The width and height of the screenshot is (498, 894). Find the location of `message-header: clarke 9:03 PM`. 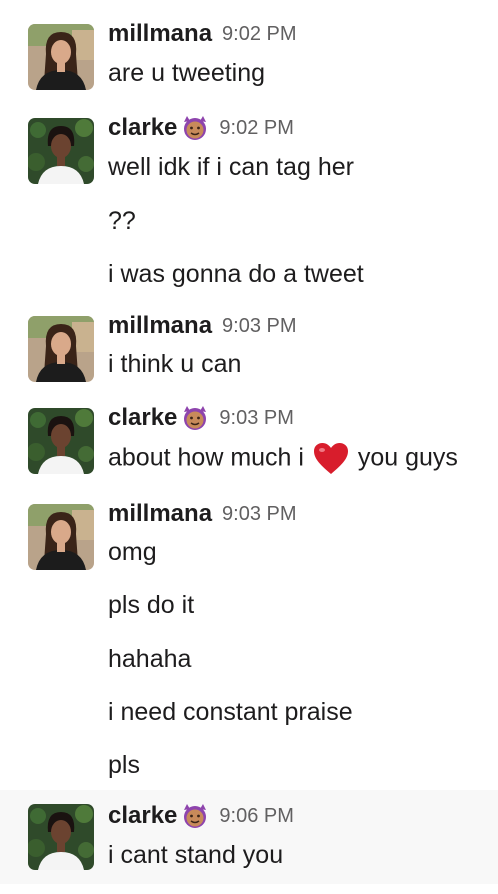

message-header: clarke 9:03 PM is located at coordinates (201, 418).